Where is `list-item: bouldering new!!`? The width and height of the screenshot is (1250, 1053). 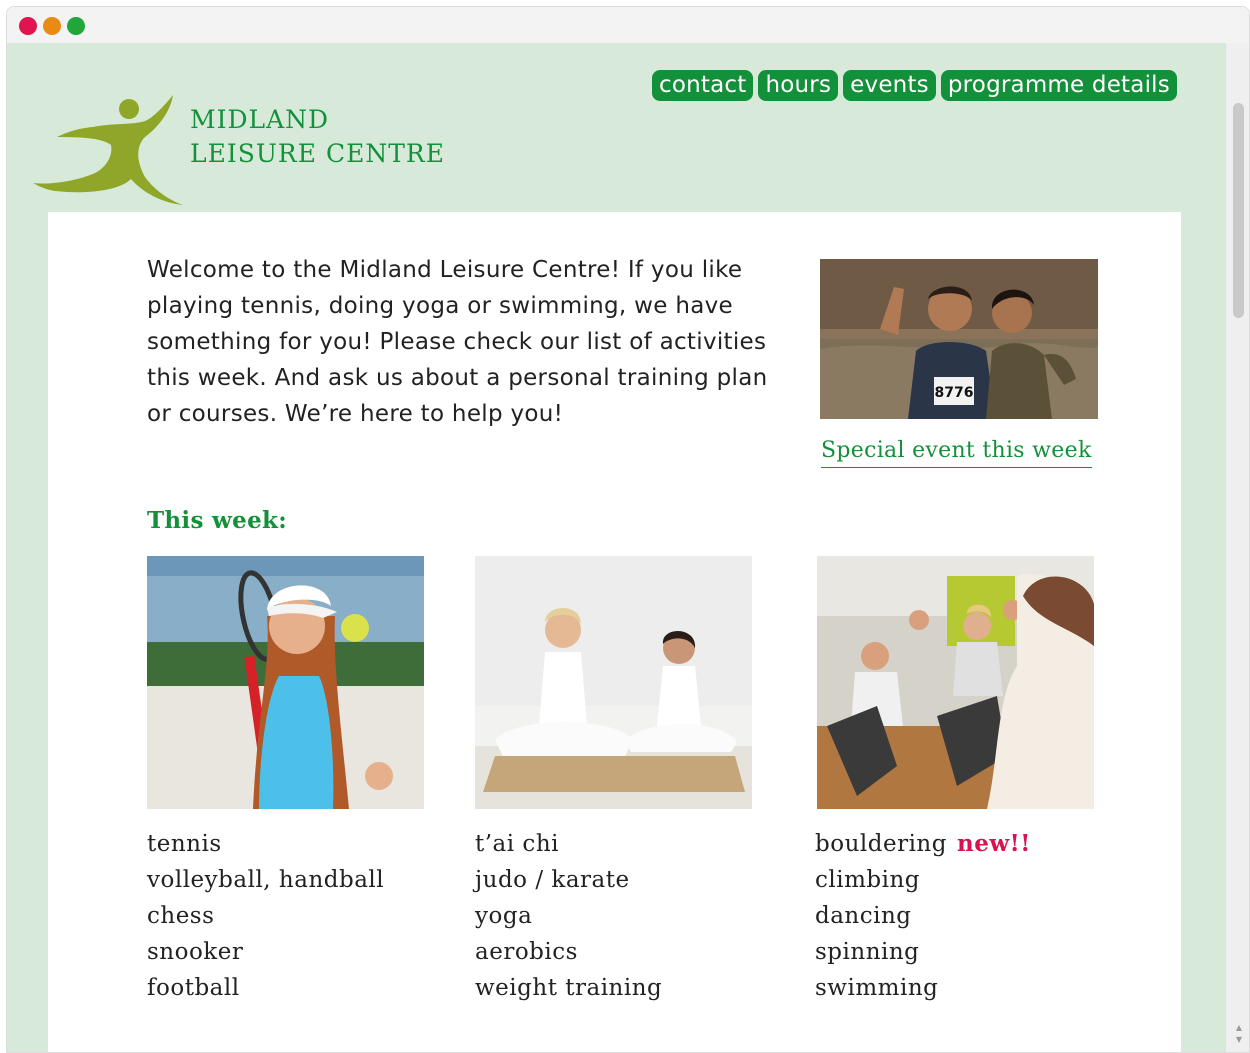 list-item: bouldering new!! is located at coordinates (923, 844).